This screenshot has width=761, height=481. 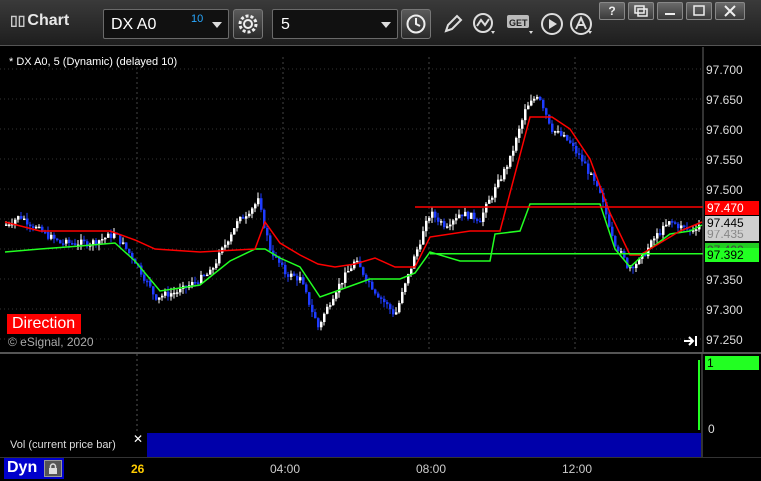 I want to click on volume-value-tag: 1, so click(x=732, y=363).